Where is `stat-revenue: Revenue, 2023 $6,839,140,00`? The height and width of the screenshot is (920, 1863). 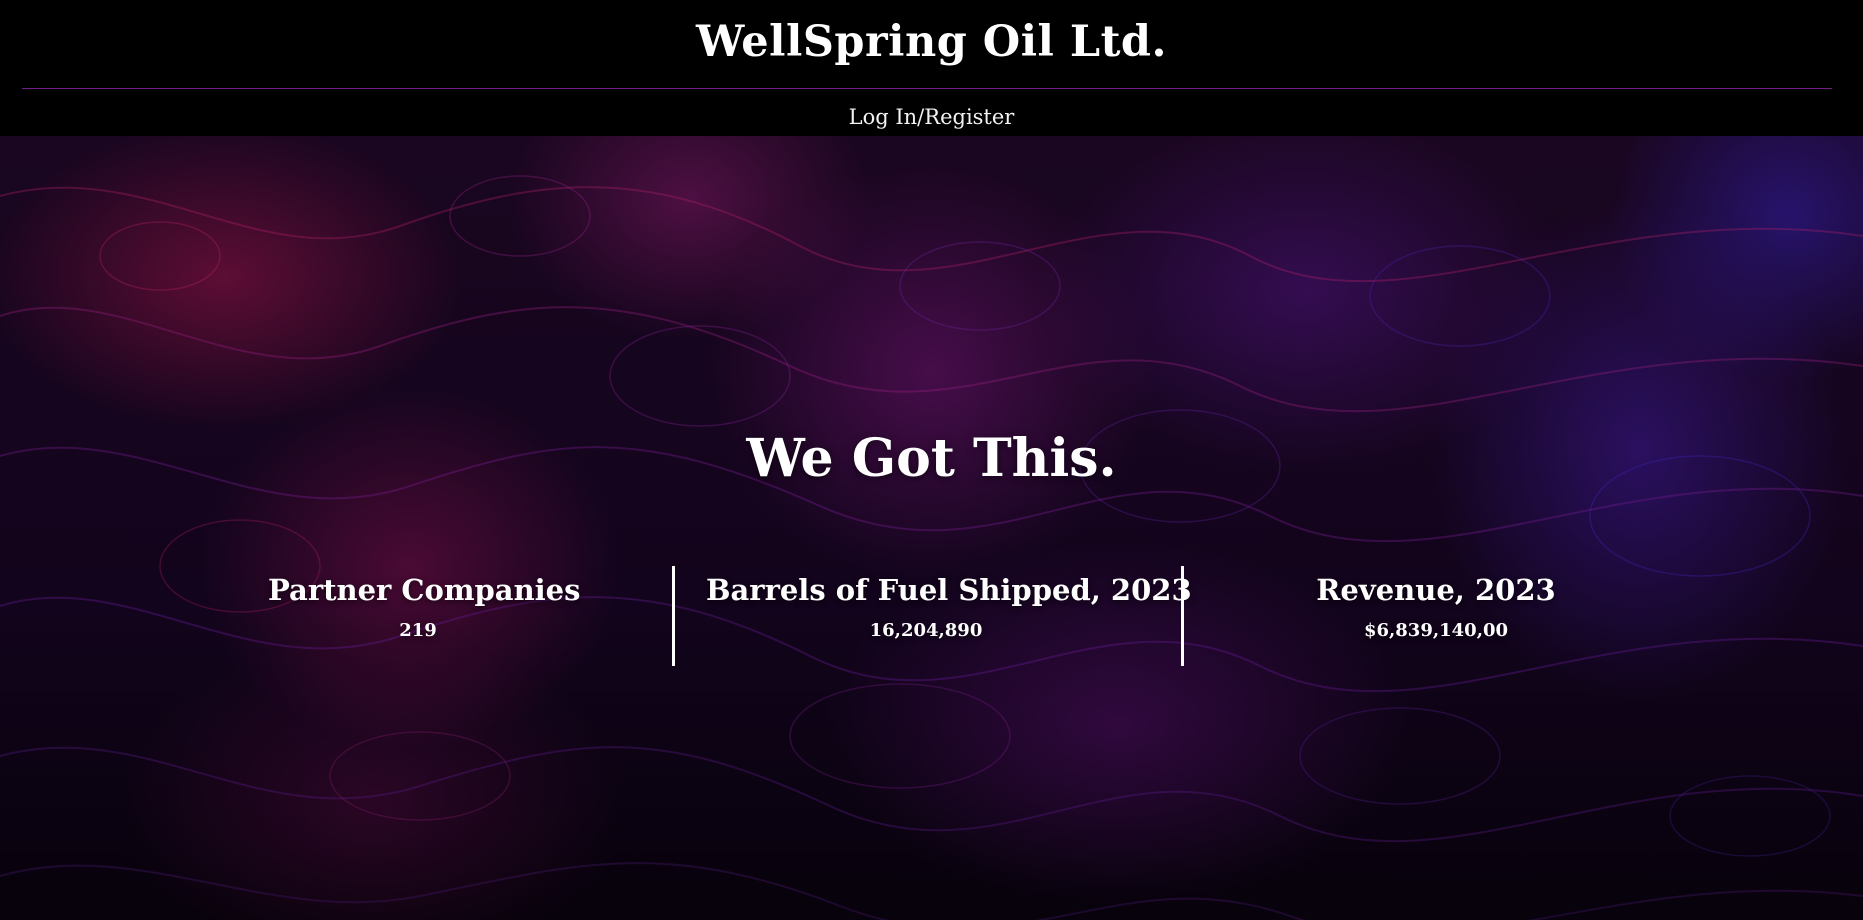
stat-revenue: Revenue, 2023 $6,839,140,00 is located at coordinates (1436, 607).